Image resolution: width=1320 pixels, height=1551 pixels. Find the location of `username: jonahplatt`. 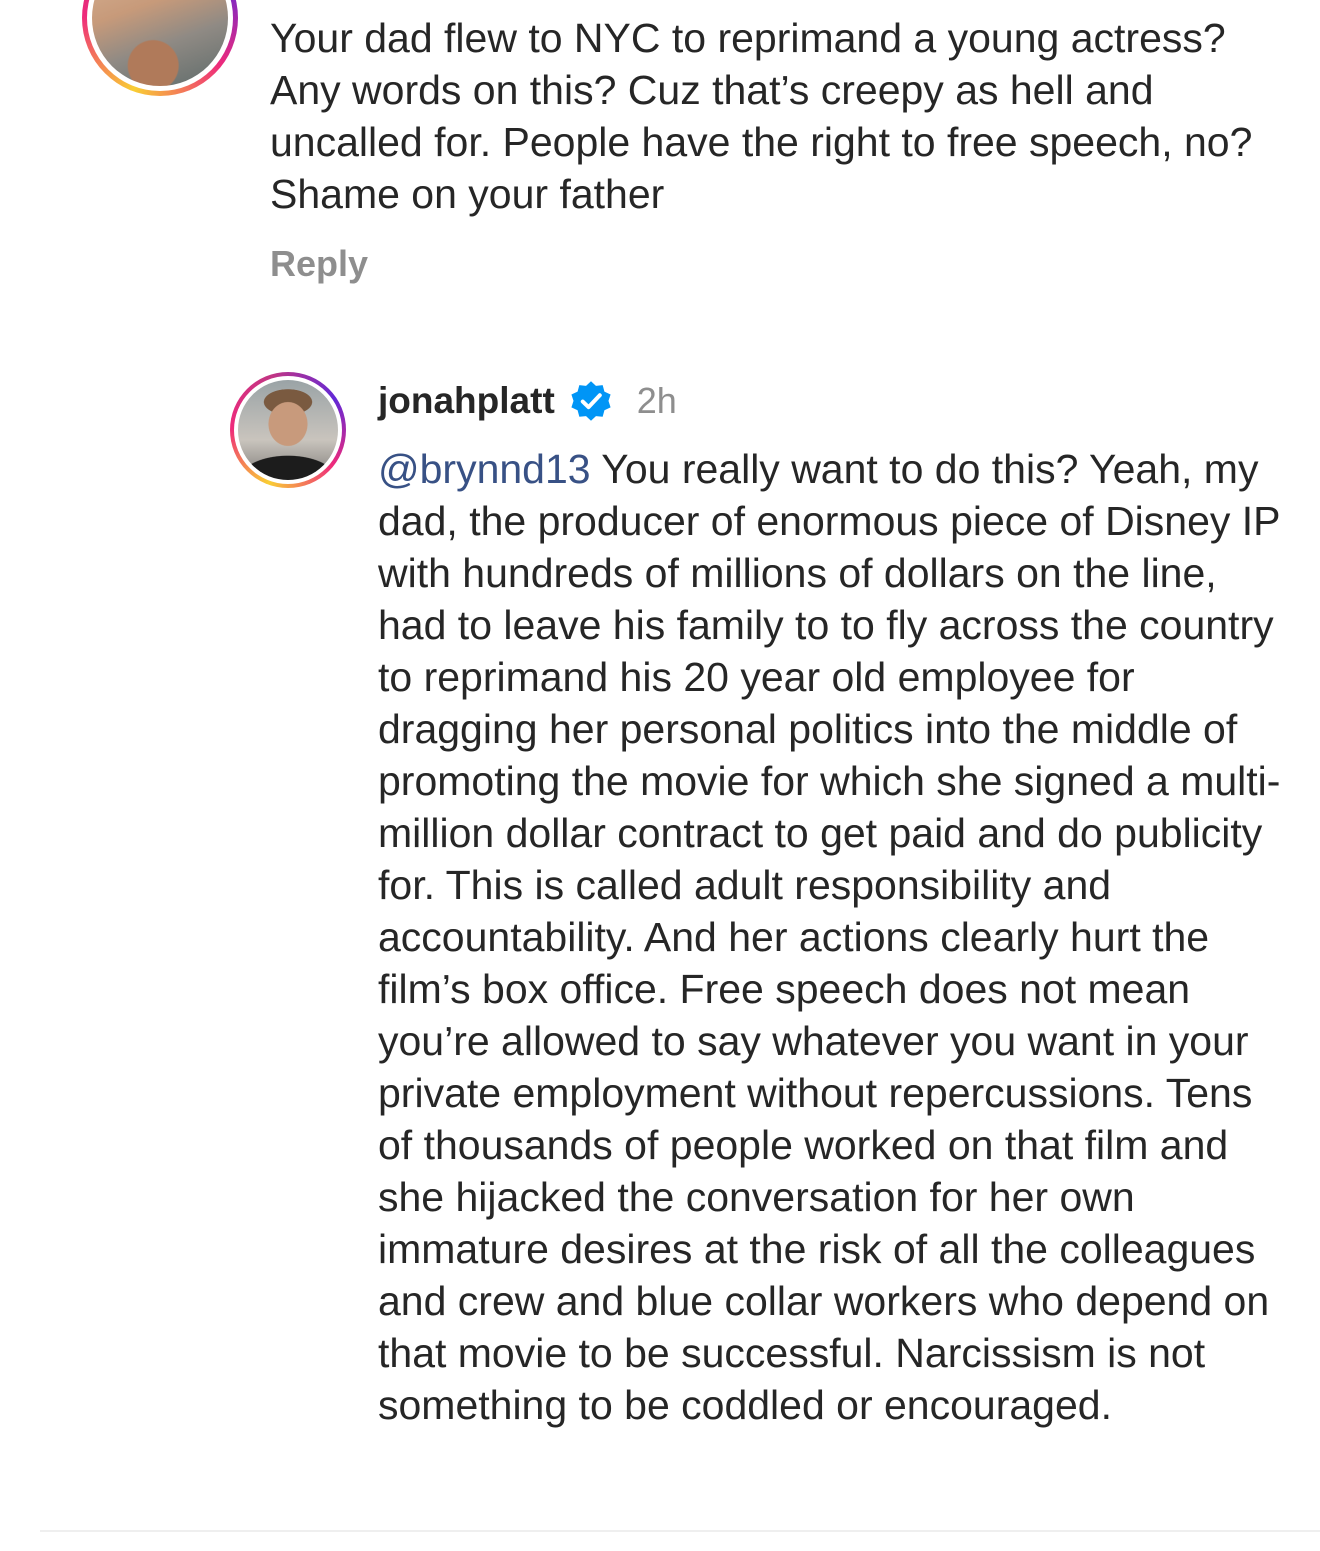

username: jonahplatt is located at coordinates (466, 401).